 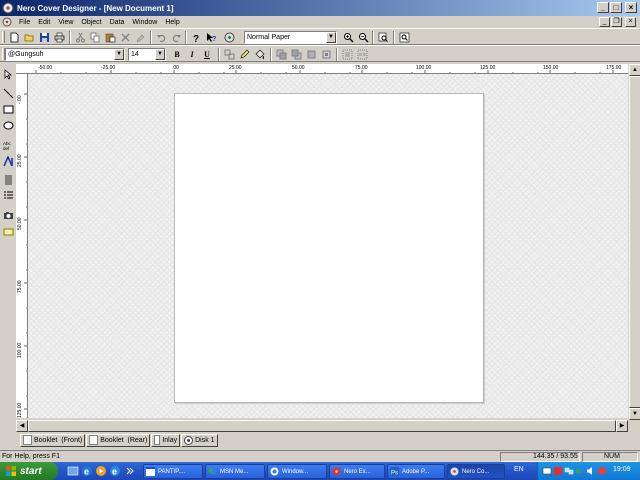 I want to click on scroll-down-arrow-icon: ▼, so click(x=634, y=414).